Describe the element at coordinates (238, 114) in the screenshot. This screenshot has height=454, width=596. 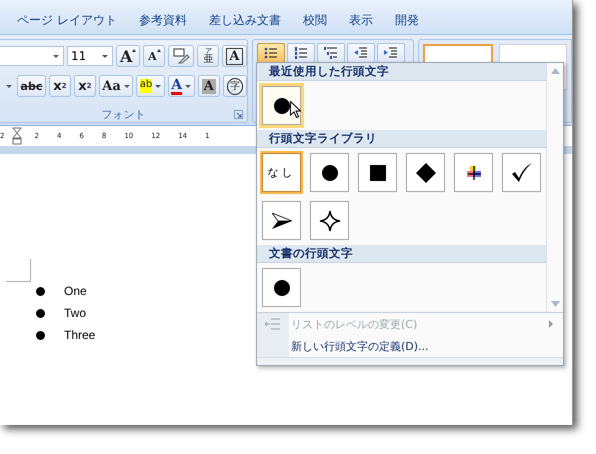
I see `dialog-launcher-icon` at that location.